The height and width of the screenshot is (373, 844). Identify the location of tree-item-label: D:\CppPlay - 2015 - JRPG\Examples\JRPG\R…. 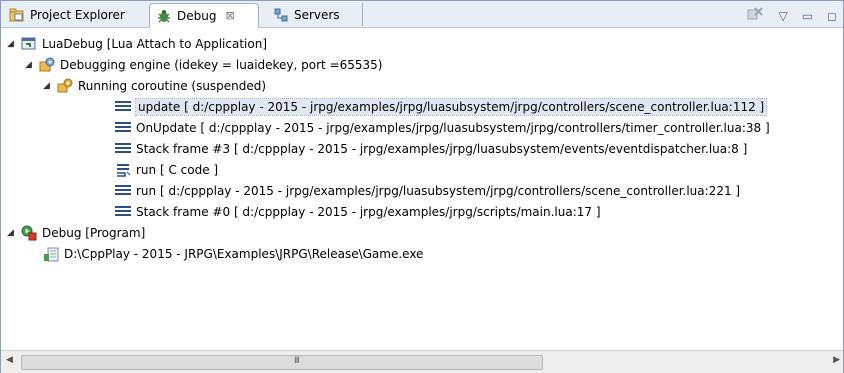
(244, 254).